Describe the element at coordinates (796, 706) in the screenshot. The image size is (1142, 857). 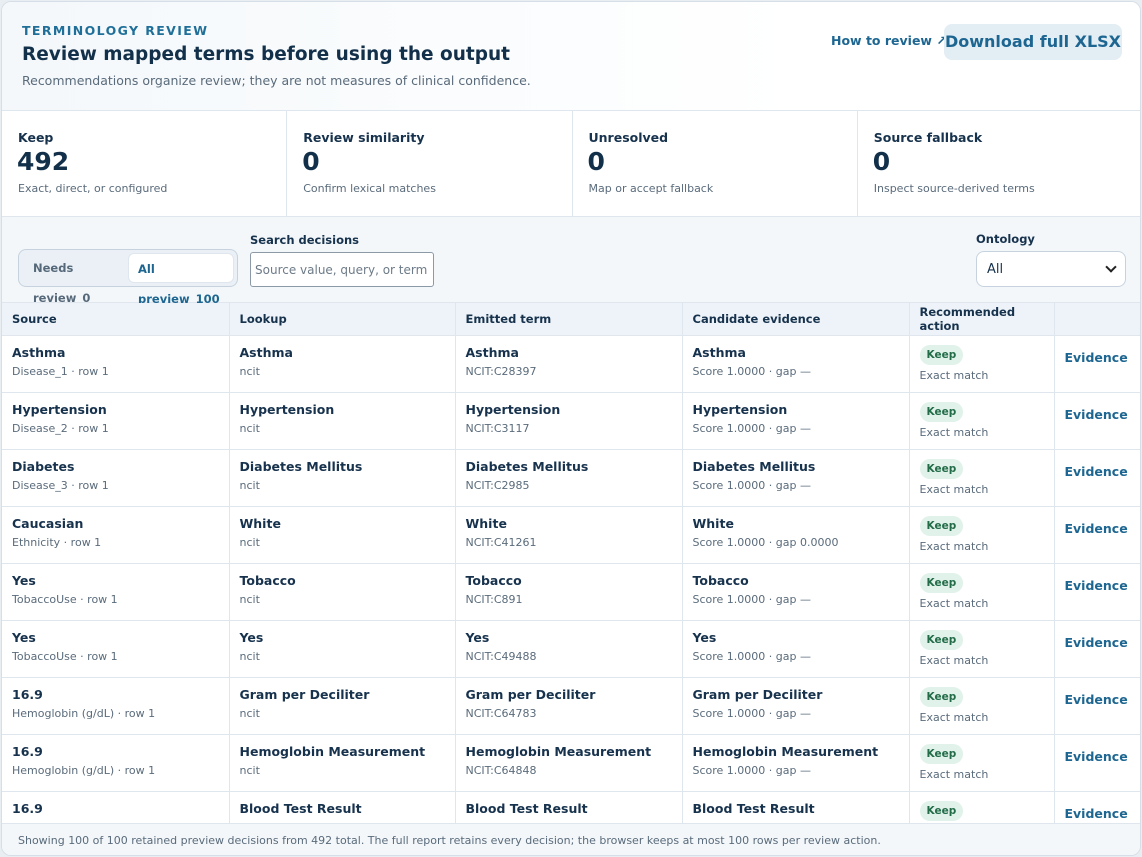
I see `candidate-evidence-cell: Gram per Deciliter Score 1.0000 · gap —` at that location.